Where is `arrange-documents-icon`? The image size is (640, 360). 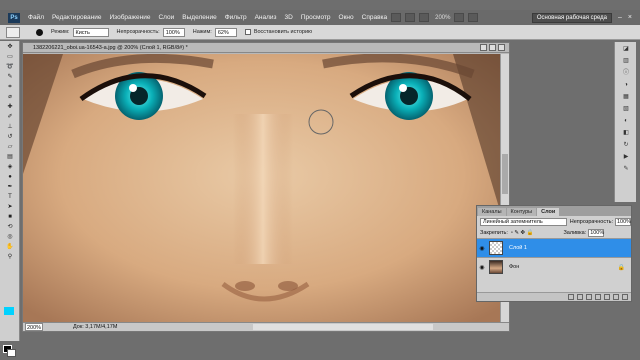
arrange-documents-icon is located at coordinates (459, 17).